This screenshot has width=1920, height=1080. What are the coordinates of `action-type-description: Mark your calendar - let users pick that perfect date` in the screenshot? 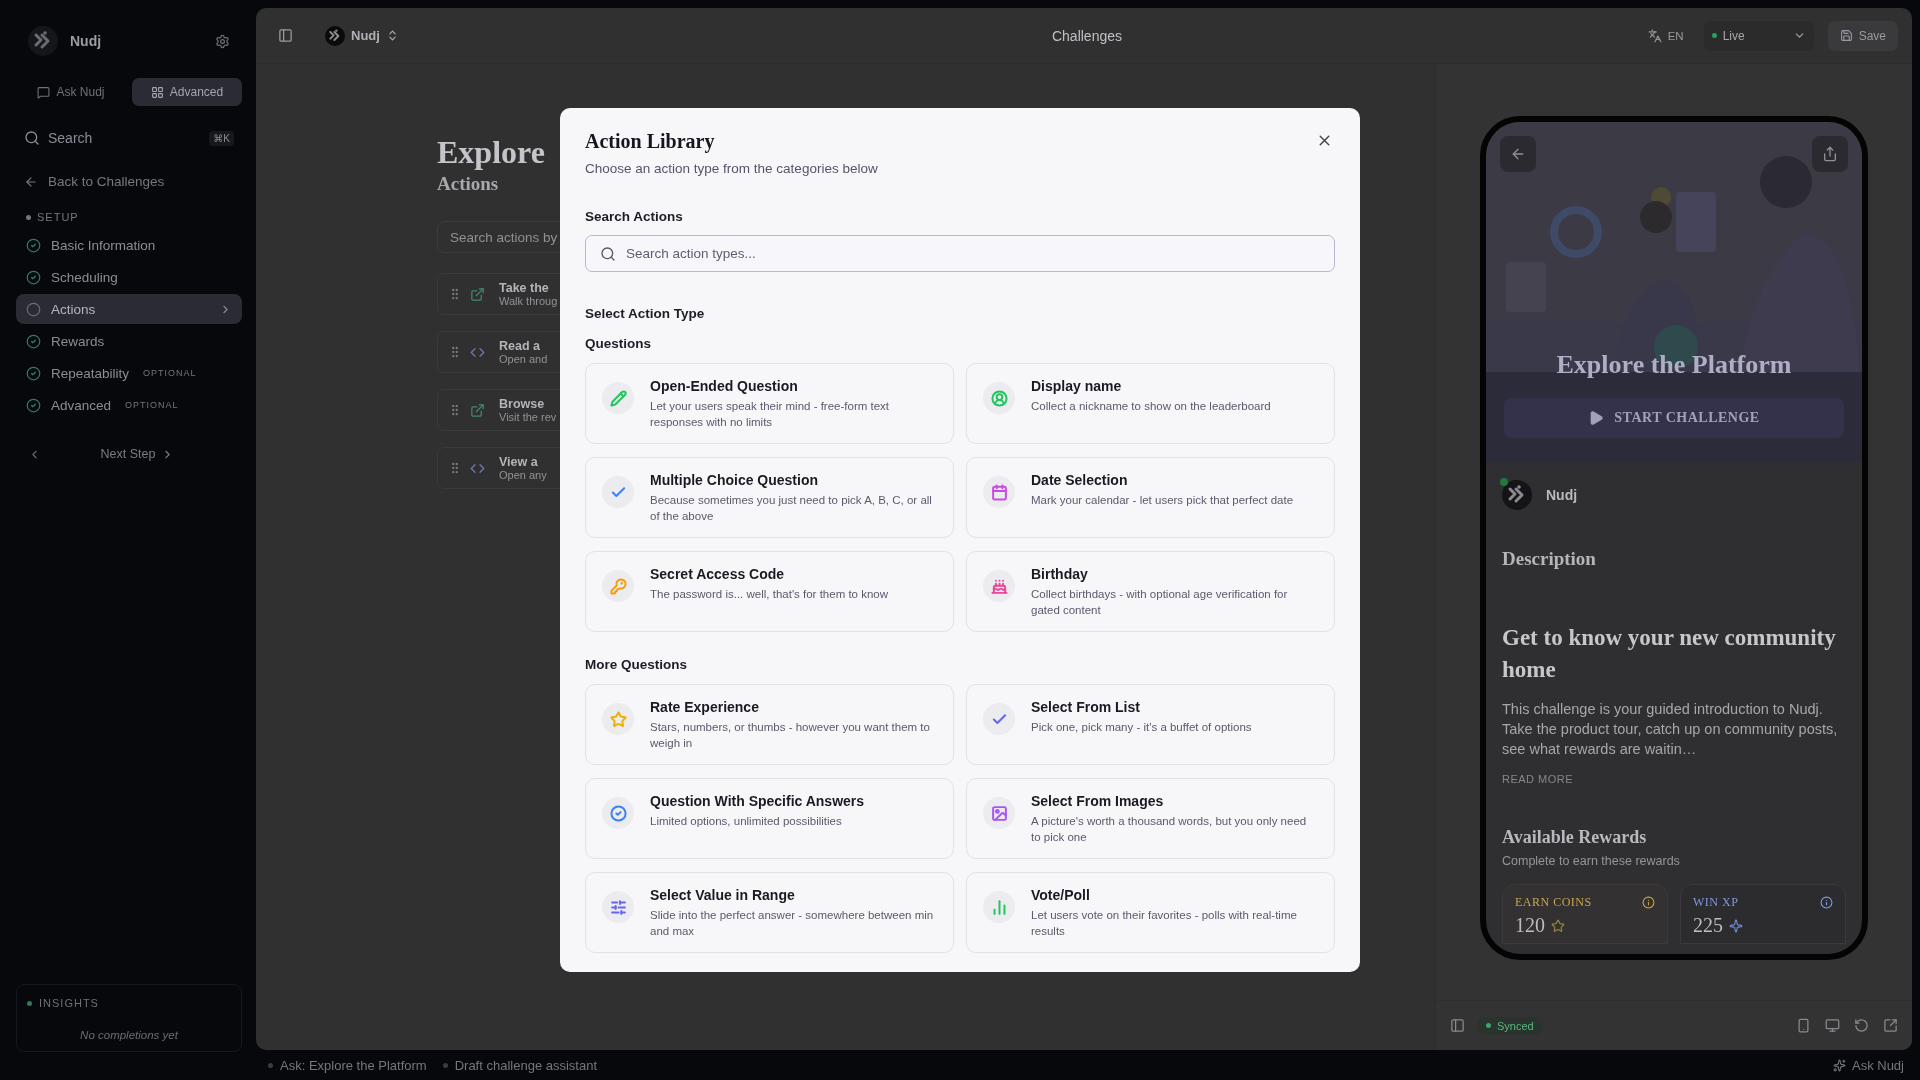 It's located at (1162, 500).